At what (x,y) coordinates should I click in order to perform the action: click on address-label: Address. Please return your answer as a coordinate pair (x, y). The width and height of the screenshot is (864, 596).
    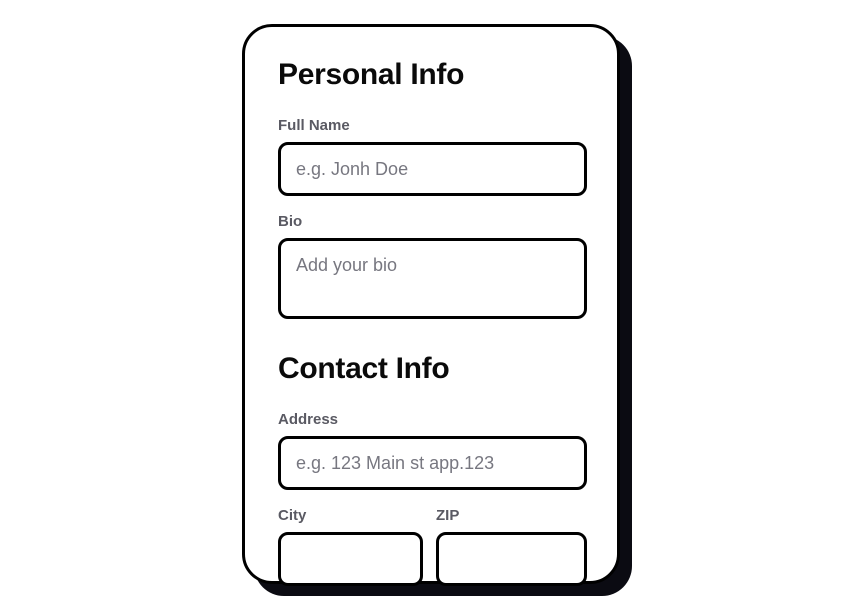
    Looking at the image, I should click on (308, 419).